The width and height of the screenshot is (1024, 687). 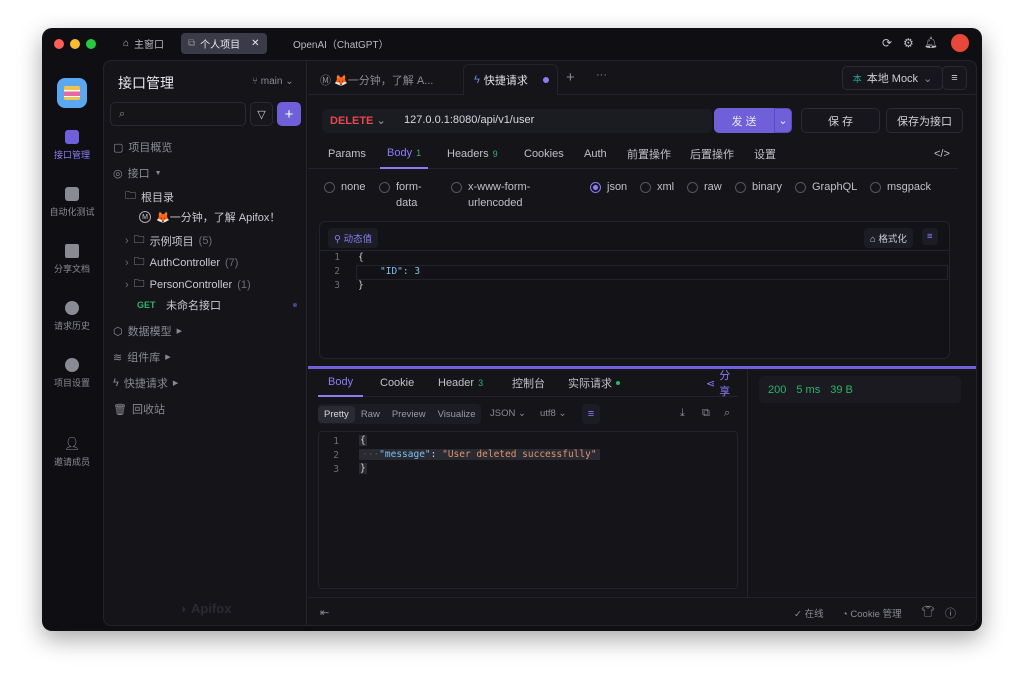 I want to click on avatar, so click(x=960, y=43).